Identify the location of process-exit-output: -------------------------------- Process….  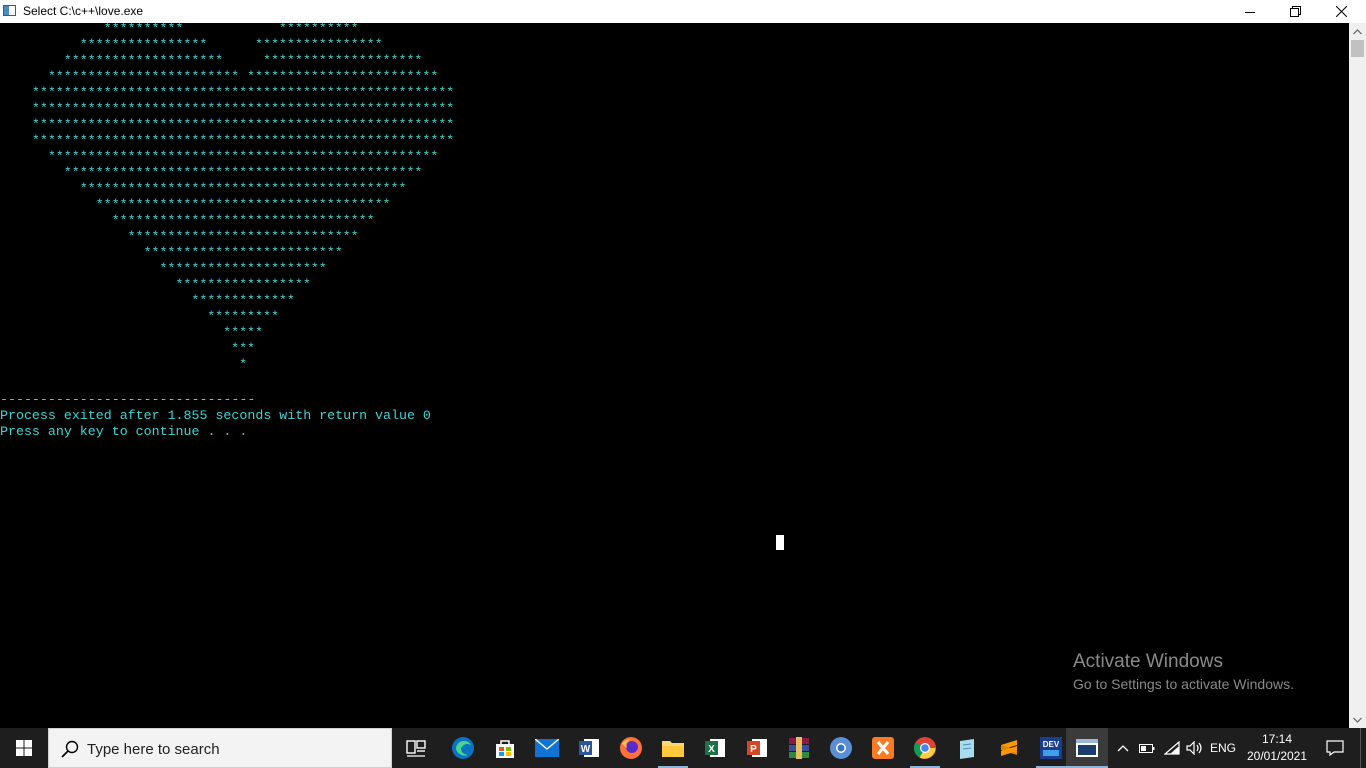
(215, 416).